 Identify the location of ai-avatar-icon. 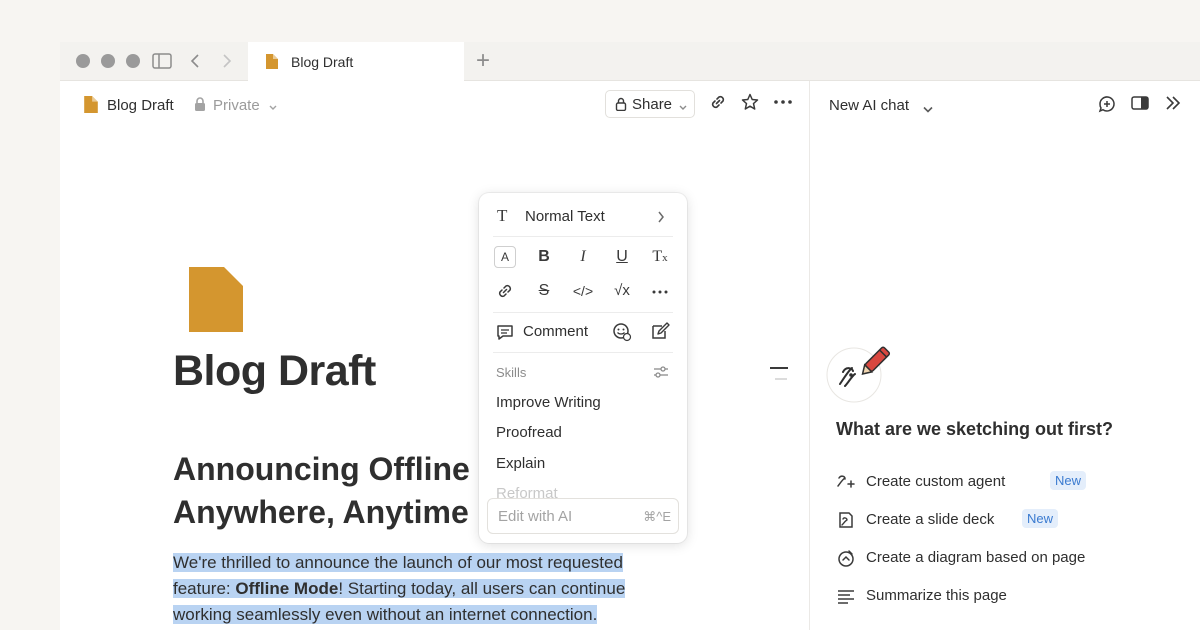
(860, 375).